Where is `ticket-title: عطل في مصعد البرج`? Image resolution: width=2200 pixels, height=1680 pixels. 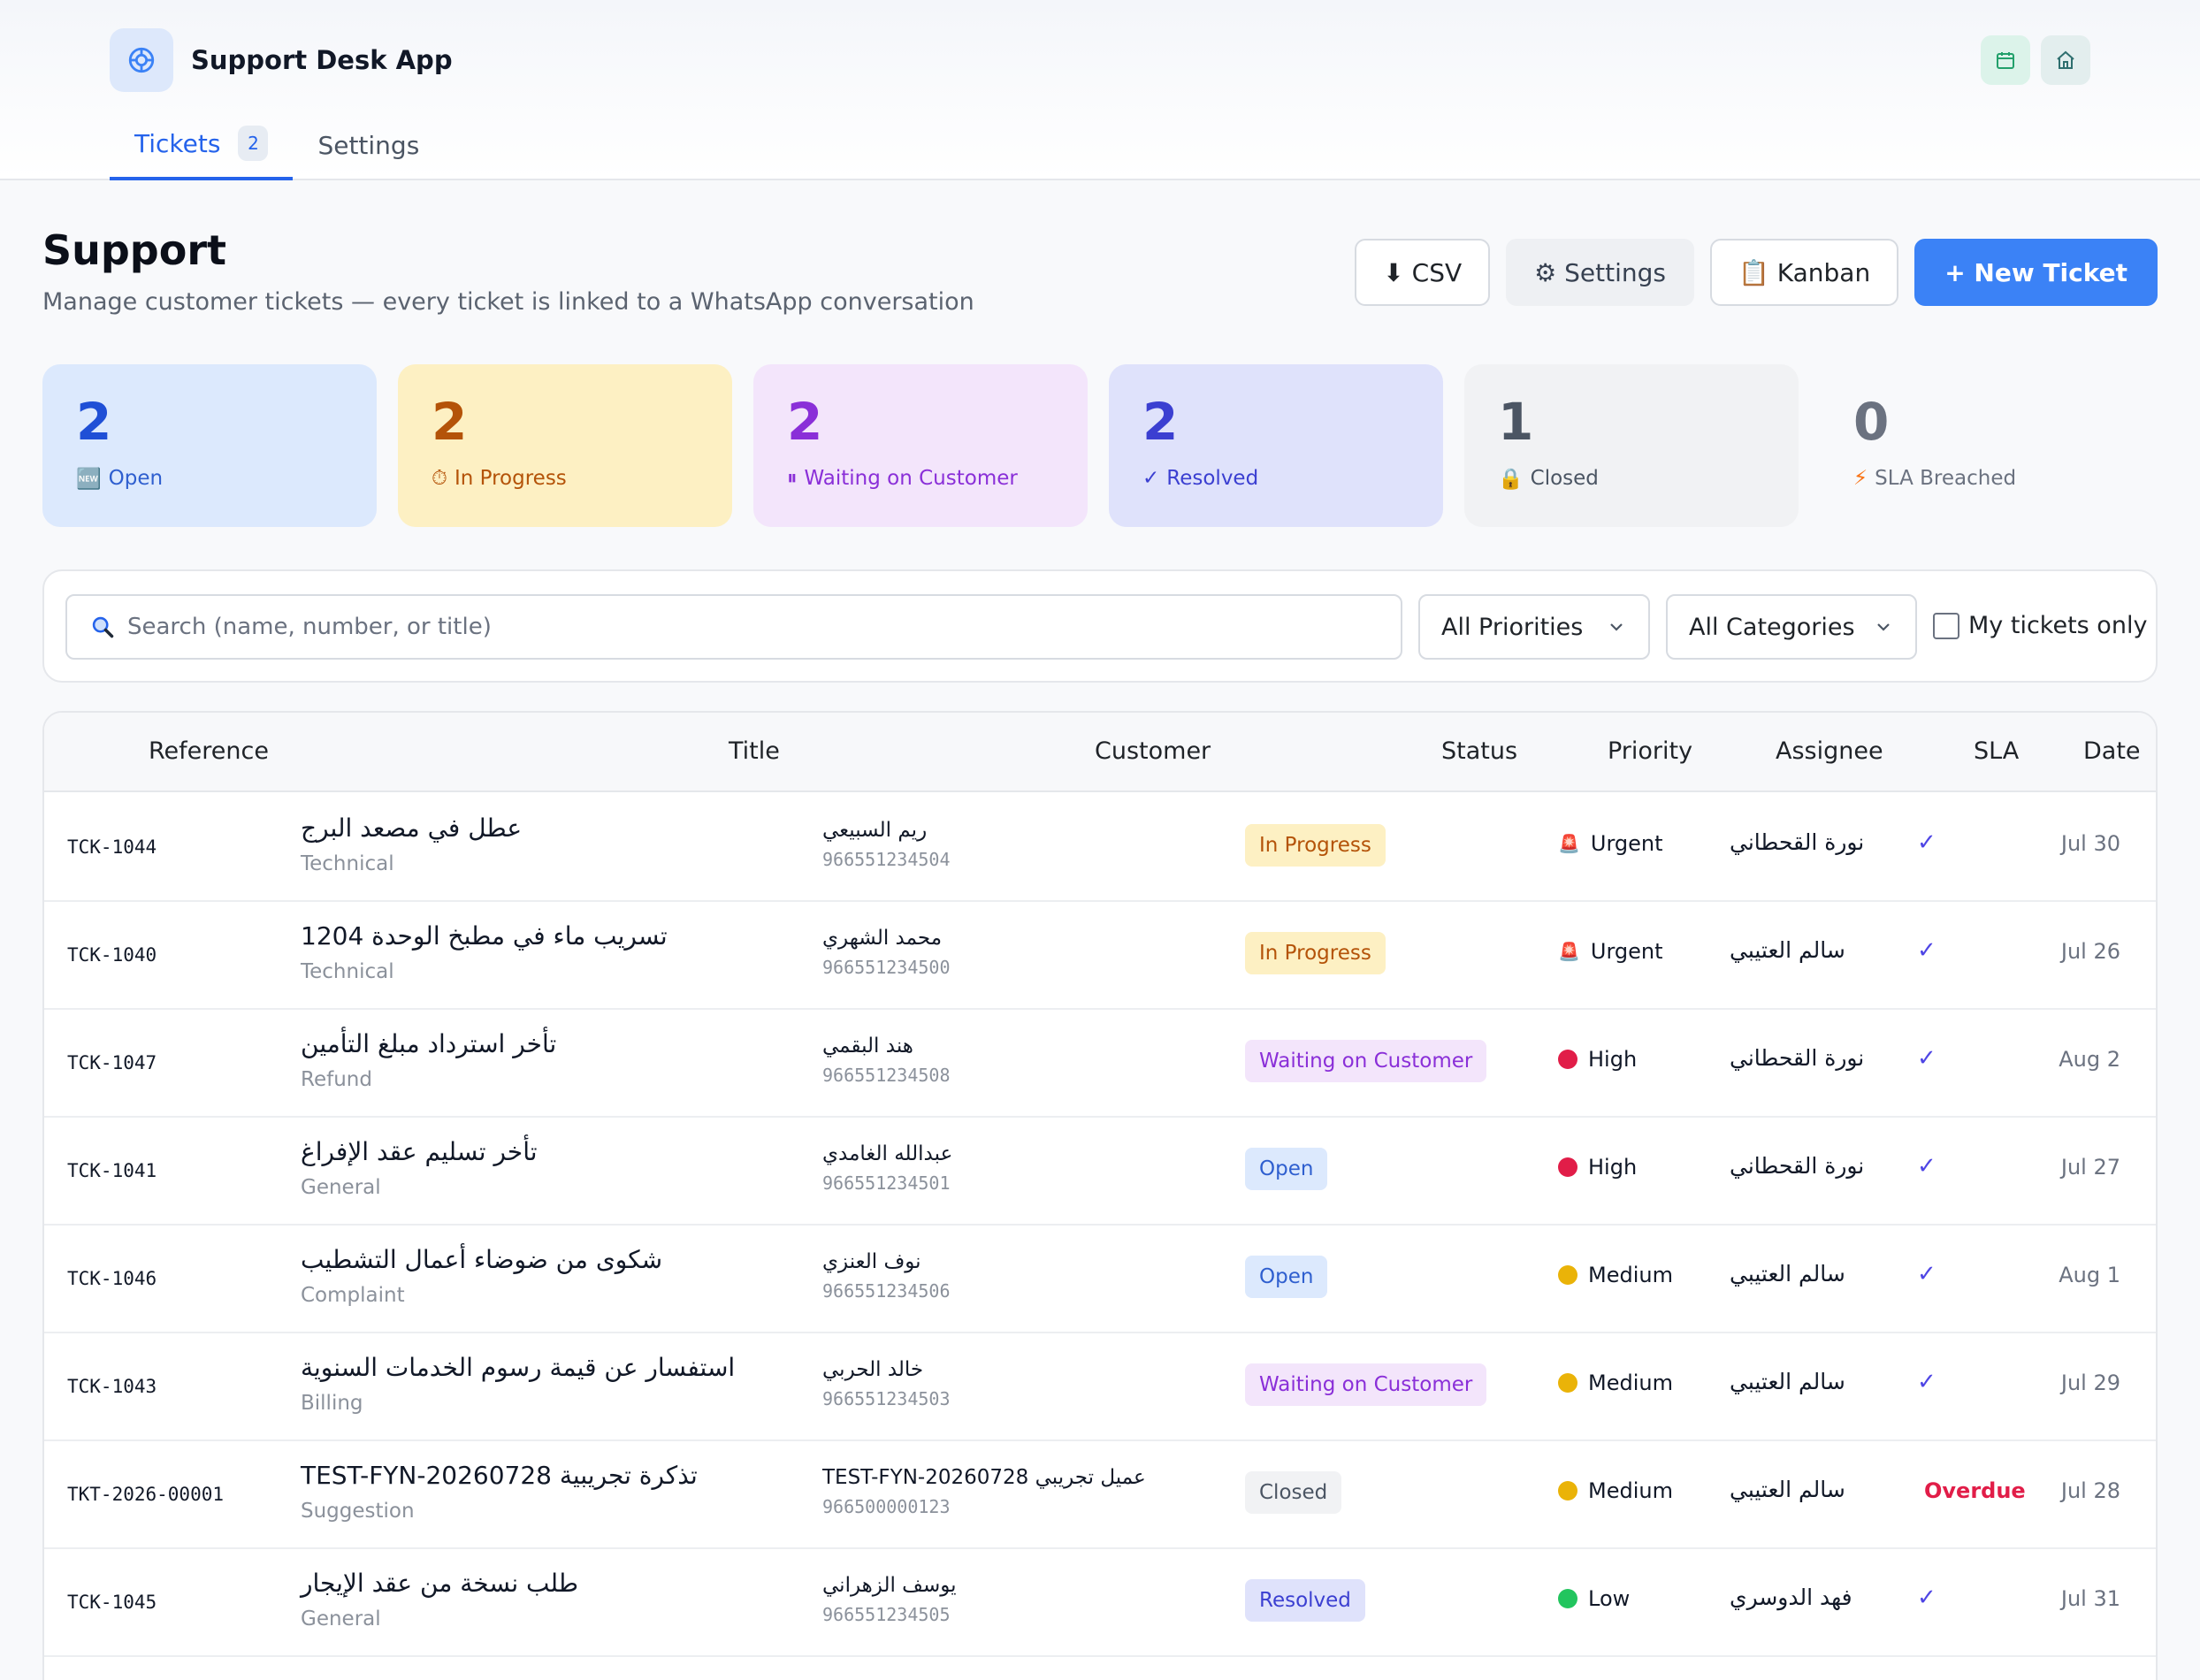
ticket-title: عطل في مصعد البرج is located at coordinates (411, 828).